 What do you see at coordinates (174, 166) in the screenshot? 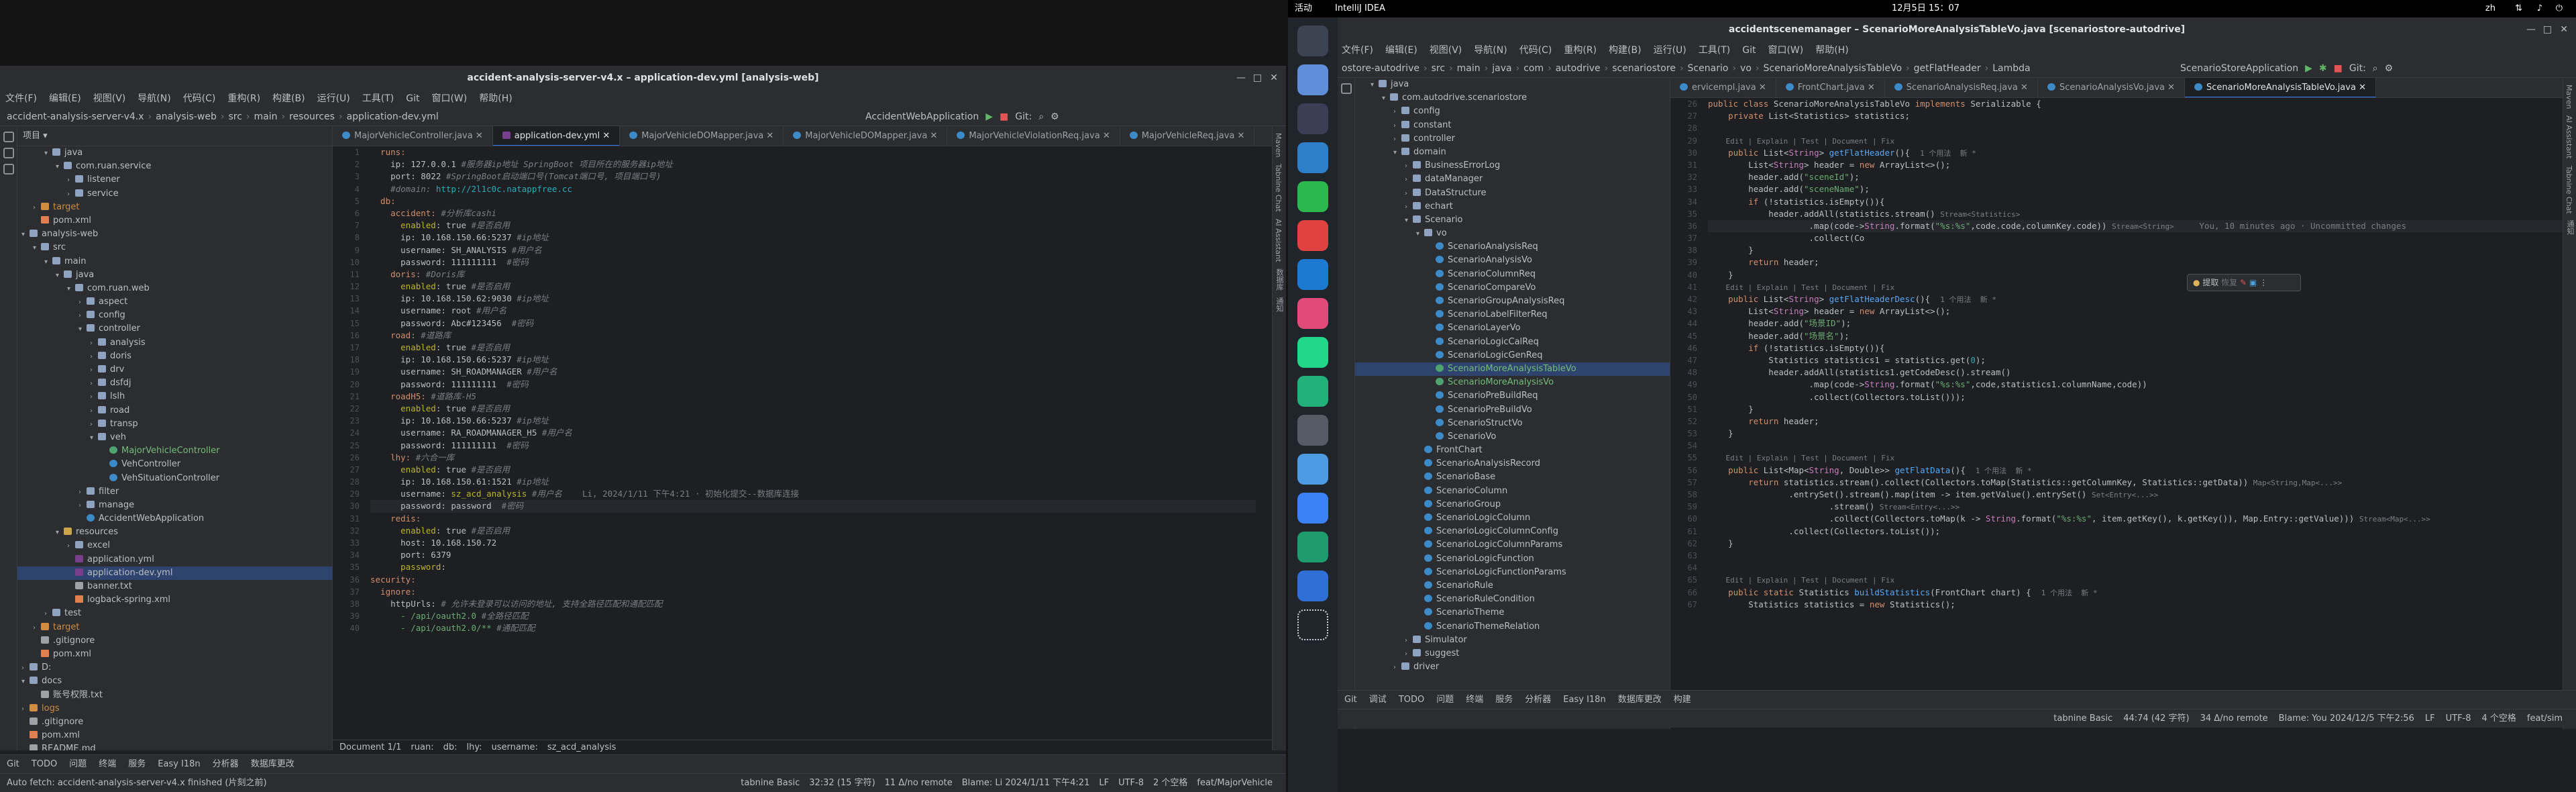
I see `tree-item: ▾ com.ruan.service` at bounding box center [174, 166].